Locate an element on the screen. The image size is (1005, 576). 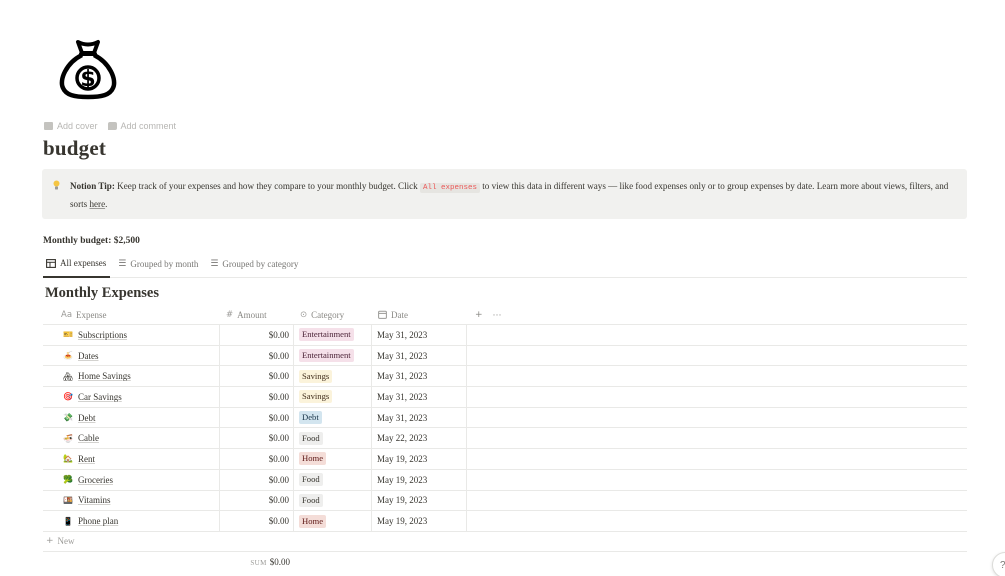
table-row: 🏘 Home Savings $0.00 Savings May 31, 2023 is located at coordinates (505, 377).